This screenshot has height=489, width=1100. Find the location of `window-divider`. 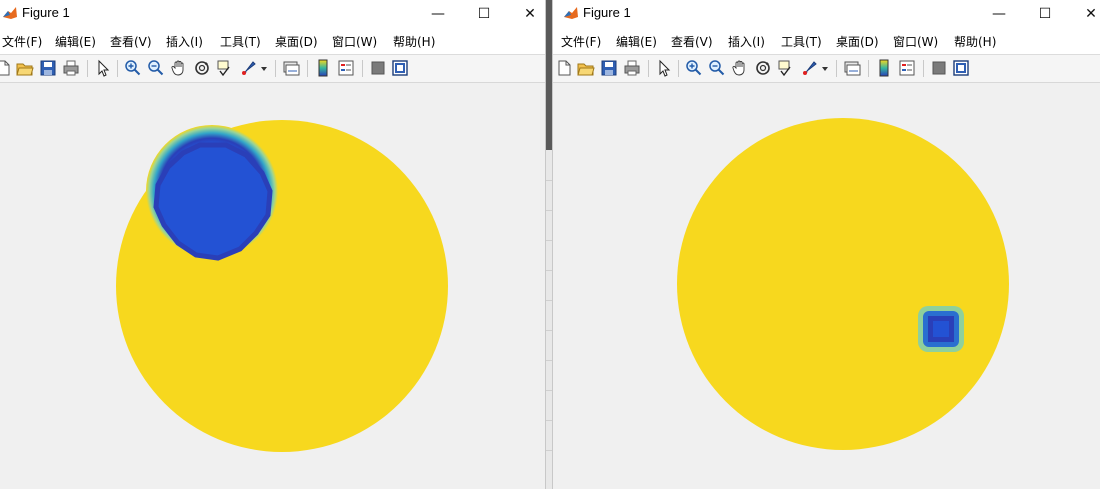

window-divider is located at coordinates (549, 244).